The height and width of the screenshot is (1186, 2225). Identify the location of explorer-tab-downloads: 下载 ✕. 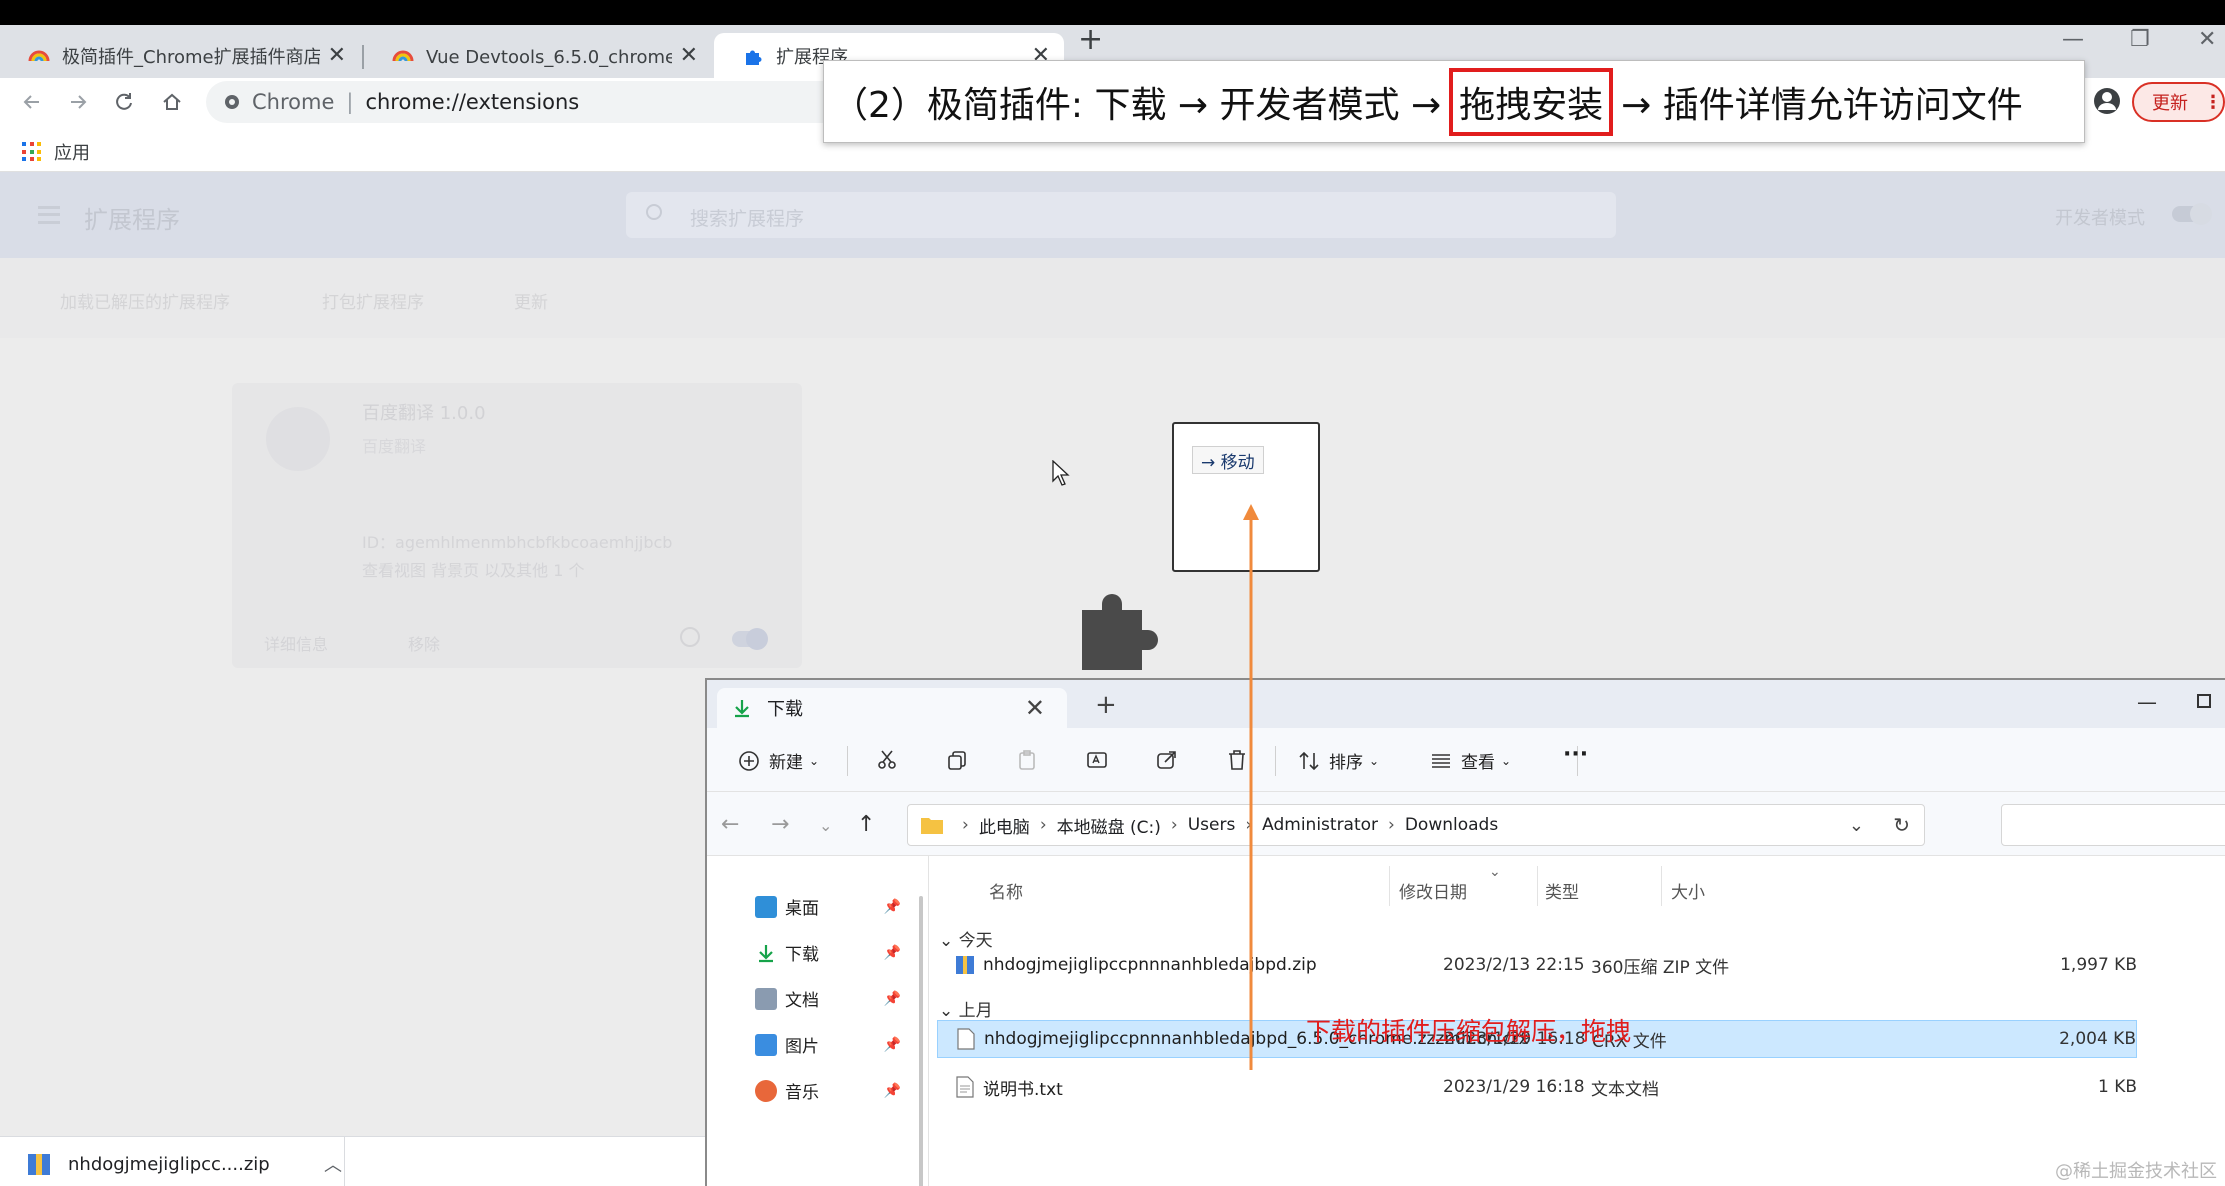
(892, 708).